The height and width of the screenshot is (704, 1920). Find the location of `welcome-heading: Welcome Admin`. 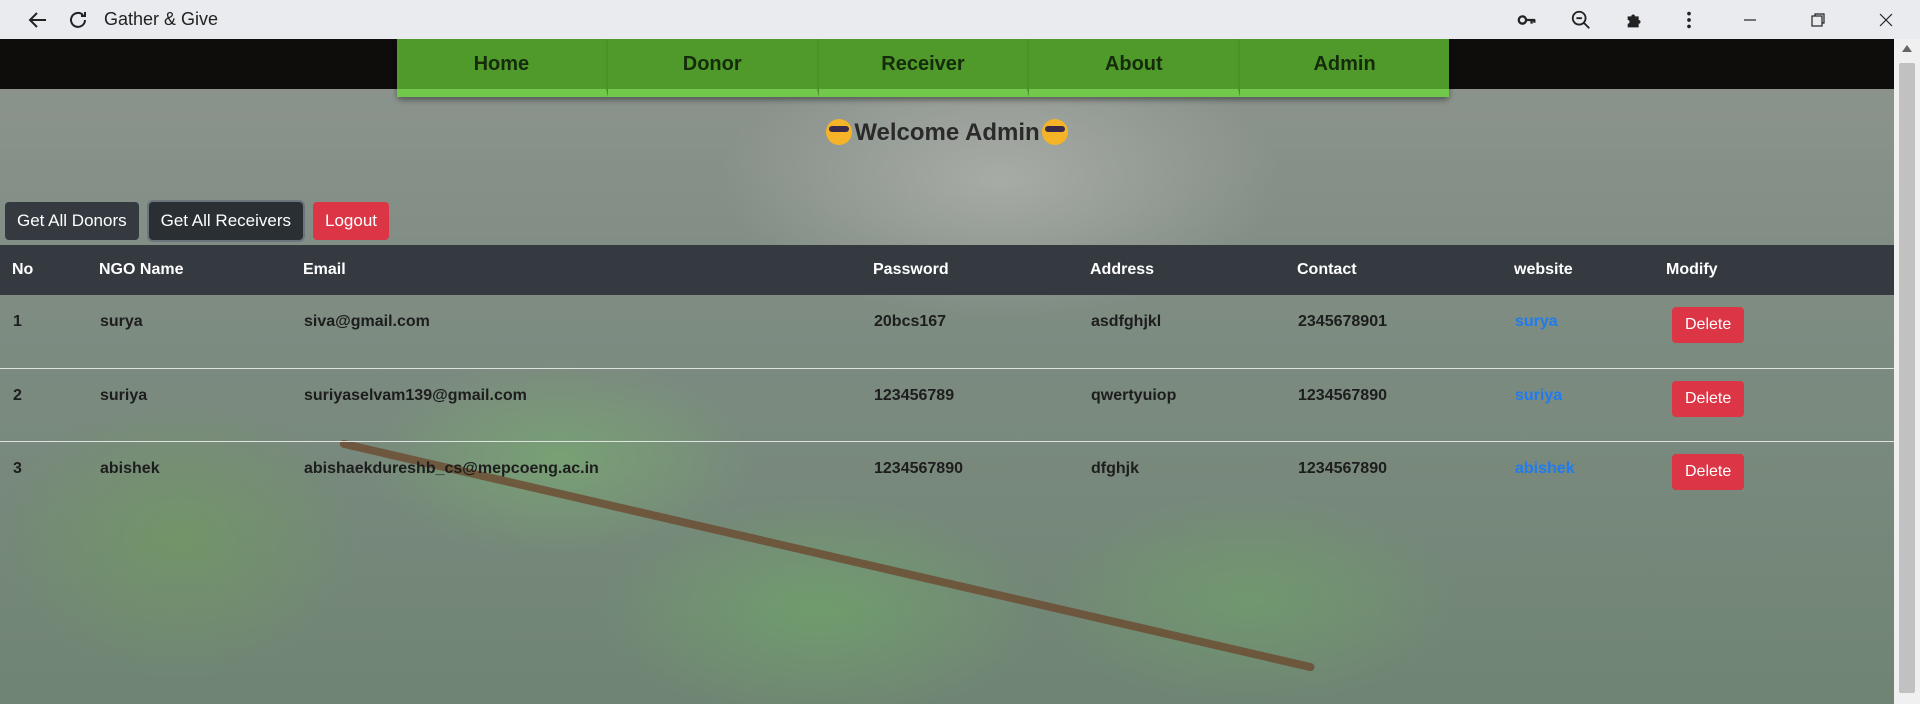

welcome-heading: Welcome Admin is located at coordinates (947, 133).